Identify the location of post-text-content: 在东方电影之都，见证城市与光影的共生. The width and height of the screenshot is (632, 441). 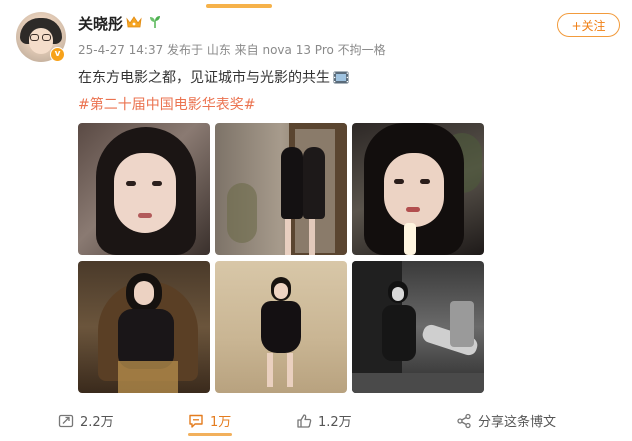
(204, 78).